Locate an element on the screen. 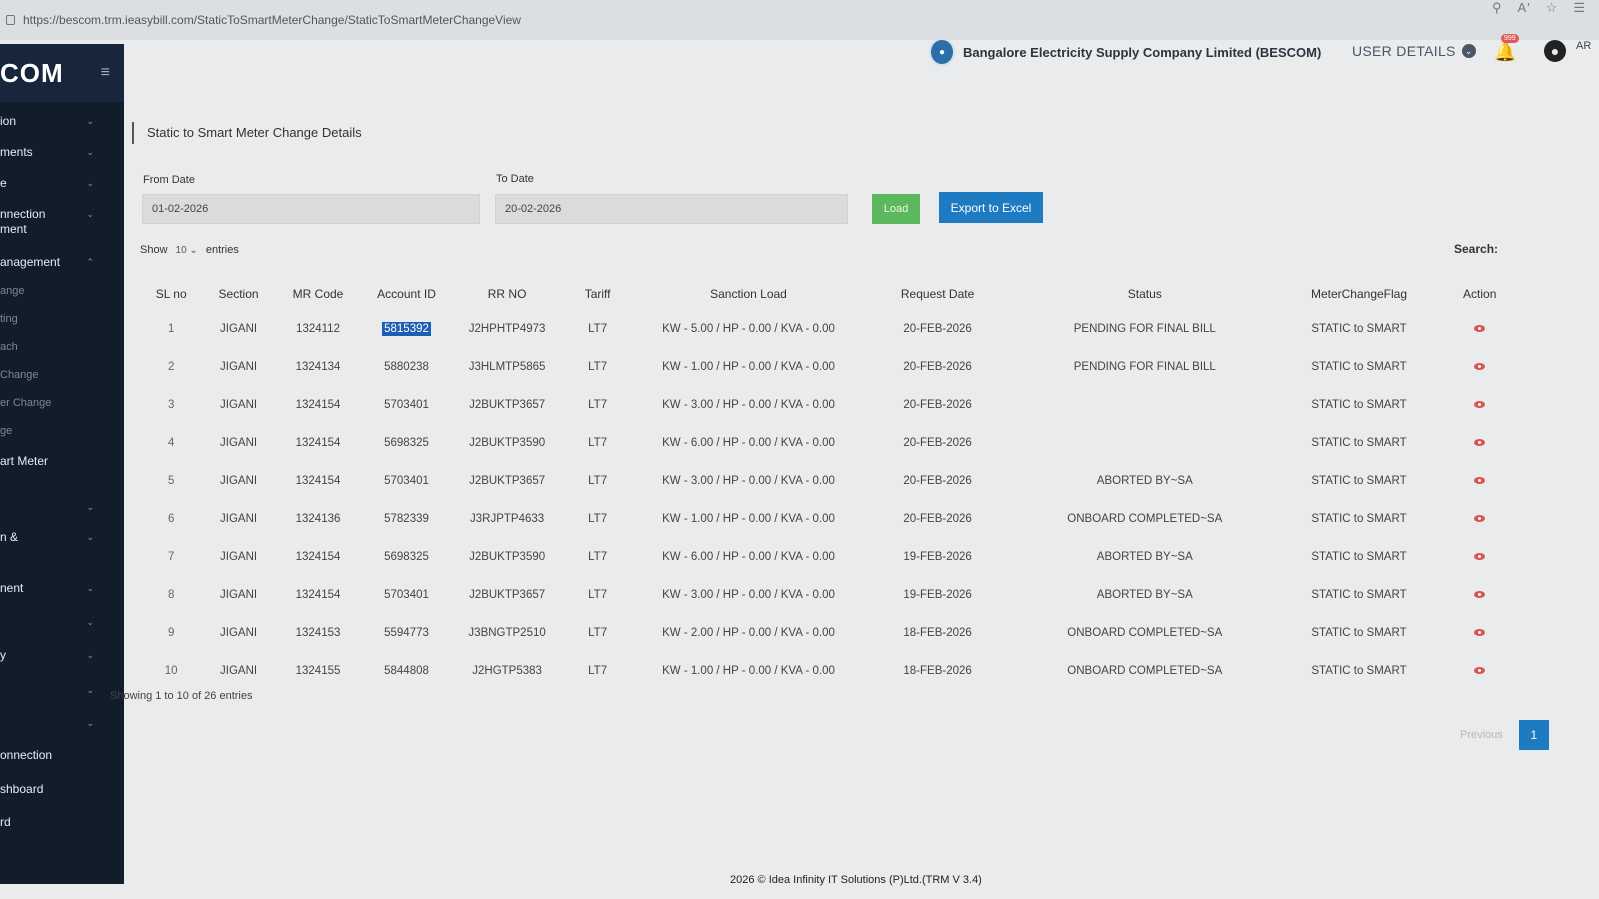  cell-text: ABORTED BY~SA is located at coordinates (1144, 557).